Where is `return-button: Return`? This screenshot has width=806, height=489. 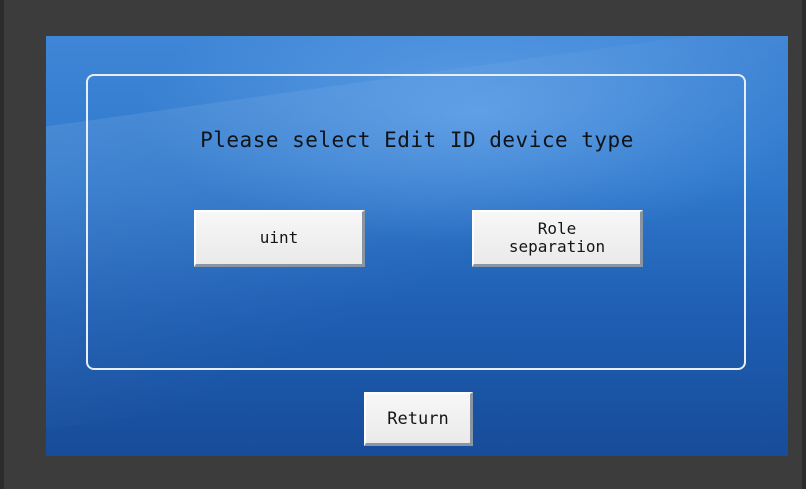 return-button: Return is located at coordinates (418, 419).